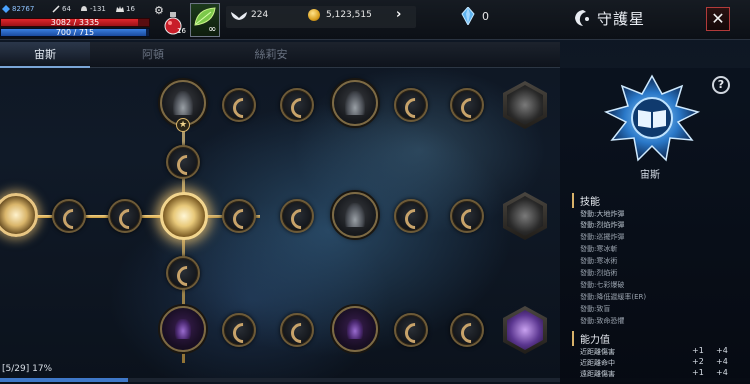  I want to click on window-title: 守護星, so click(608, 18).